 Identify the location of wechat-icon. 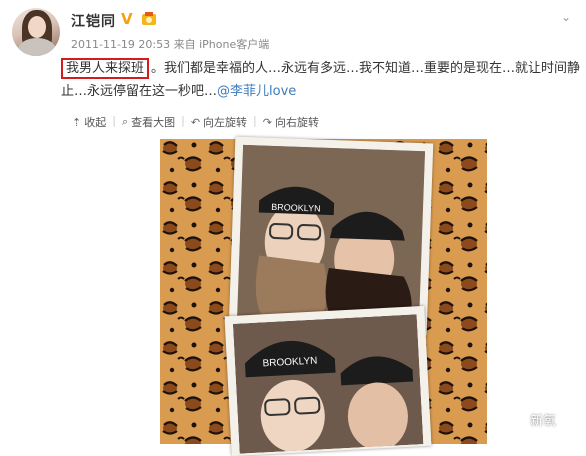
(517, 419).